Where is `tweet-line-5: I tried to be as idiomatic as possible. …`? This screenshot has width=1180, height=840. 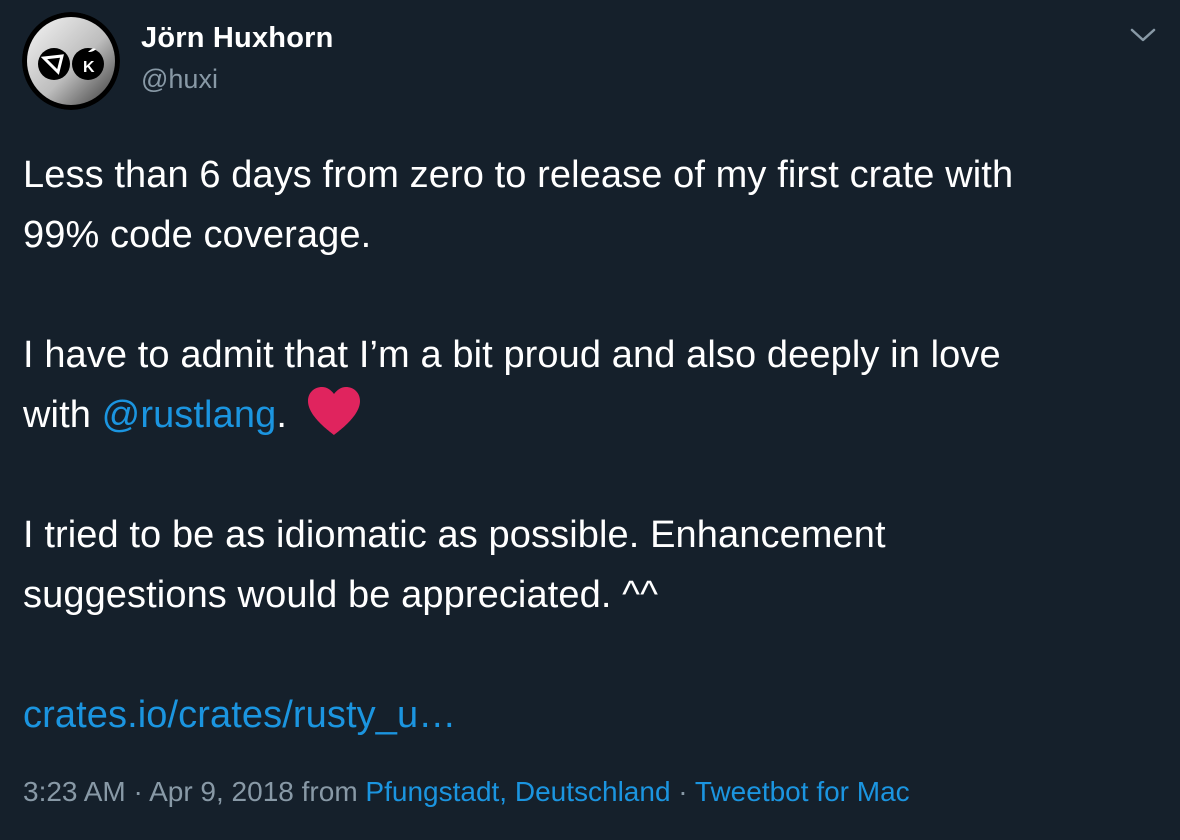
tweet-line-5: I tried to be as idiomatic as possible. … is located at coordinates (454, 535).